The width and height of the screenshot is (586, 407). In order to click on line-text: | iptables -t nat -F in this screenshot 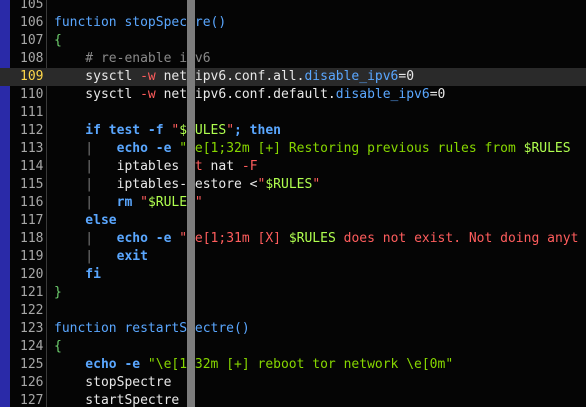, I will do `click(156, 167)`.